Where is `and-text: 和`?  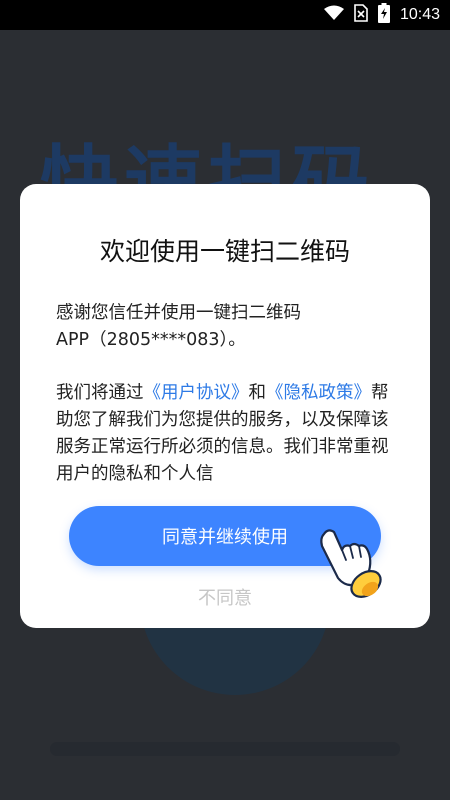
and-text: 和 is located at coordinates (257, 393).